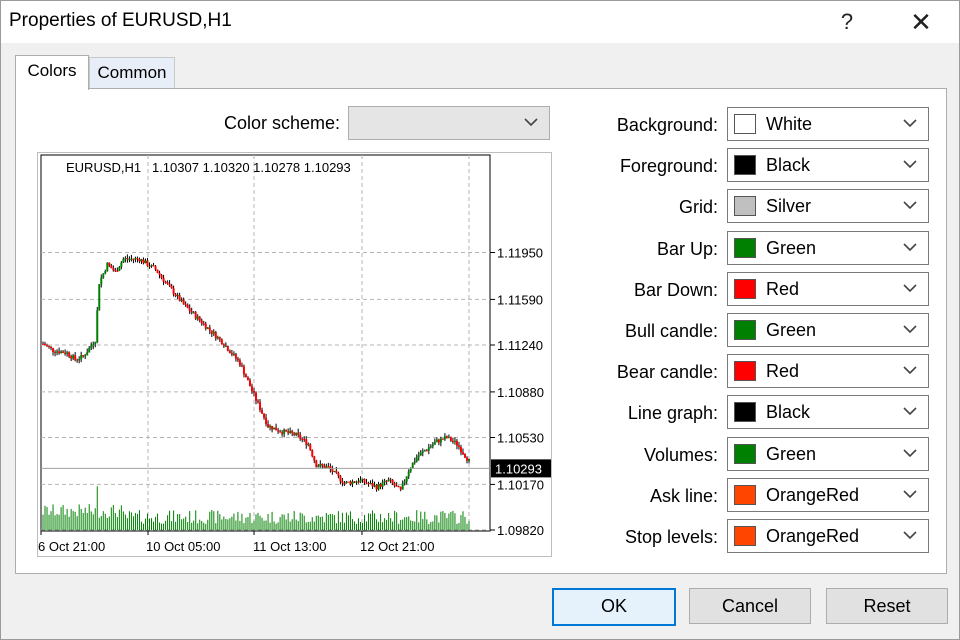  I want to click on cancel-button: Cancel, so click(750, 606).